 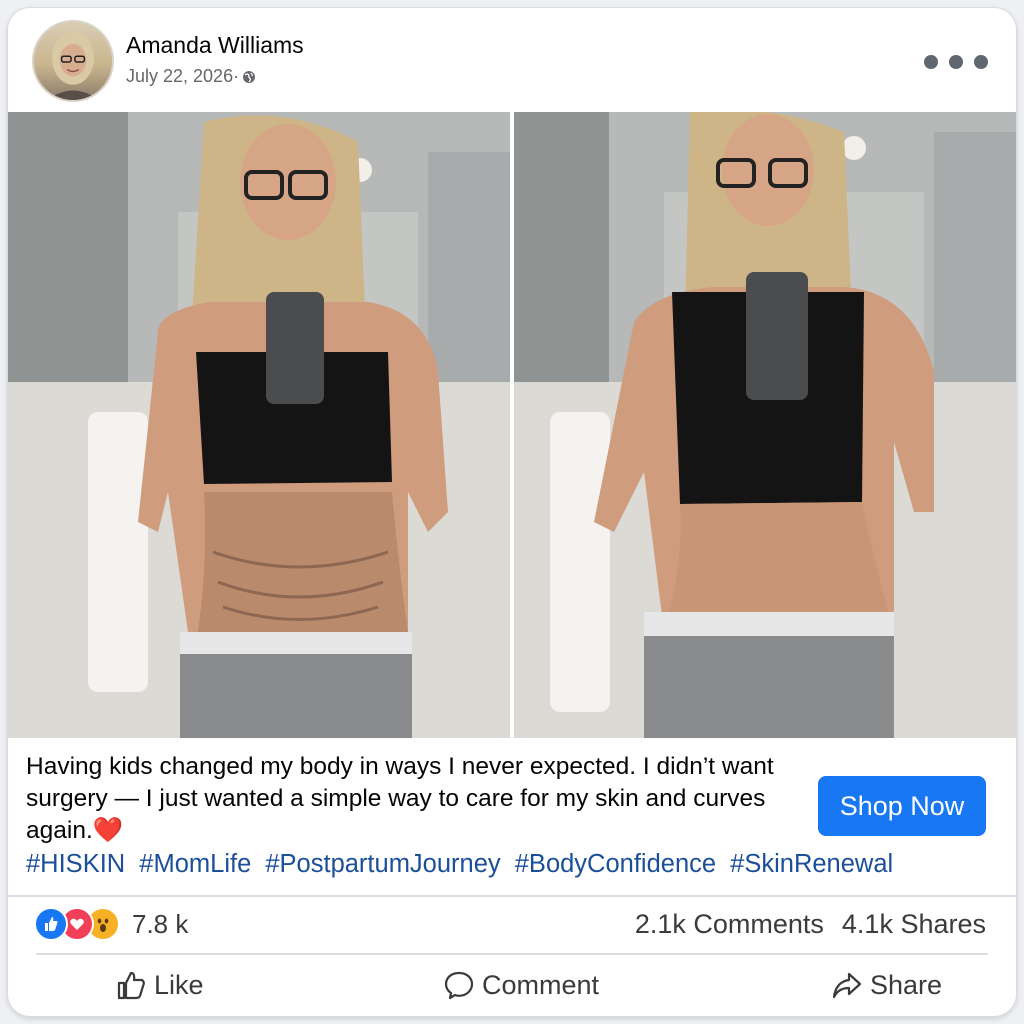 I want to click on share-label: Share, so click(x=906, y=984).